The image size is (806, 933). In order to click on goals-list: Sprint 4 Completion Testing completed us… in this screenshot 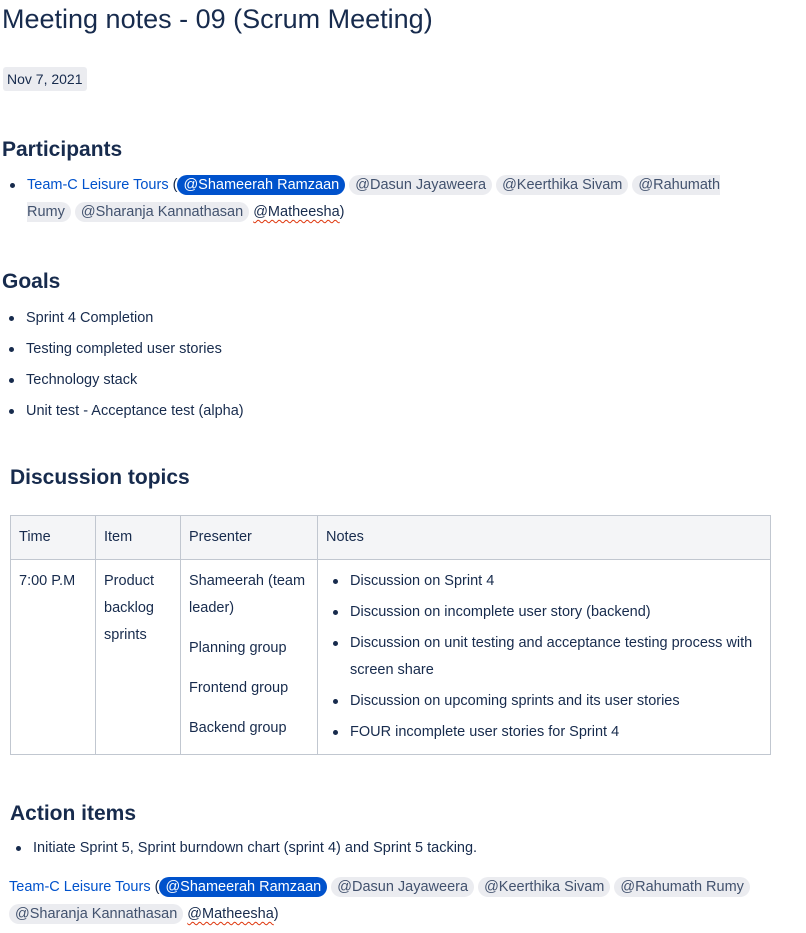, I will do `click(123, 365)`.